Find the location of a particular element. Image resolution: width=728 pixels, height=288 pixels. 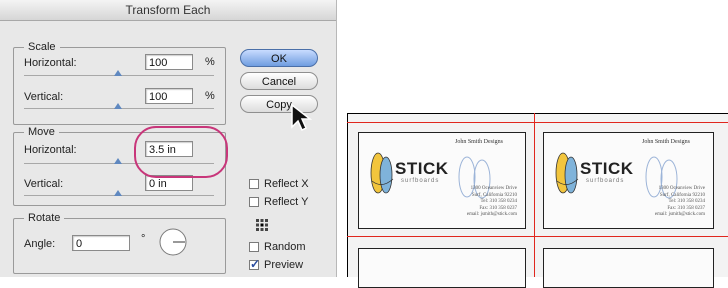

reflect-y-label: Reflect Y is located at coordinates (286, 202).